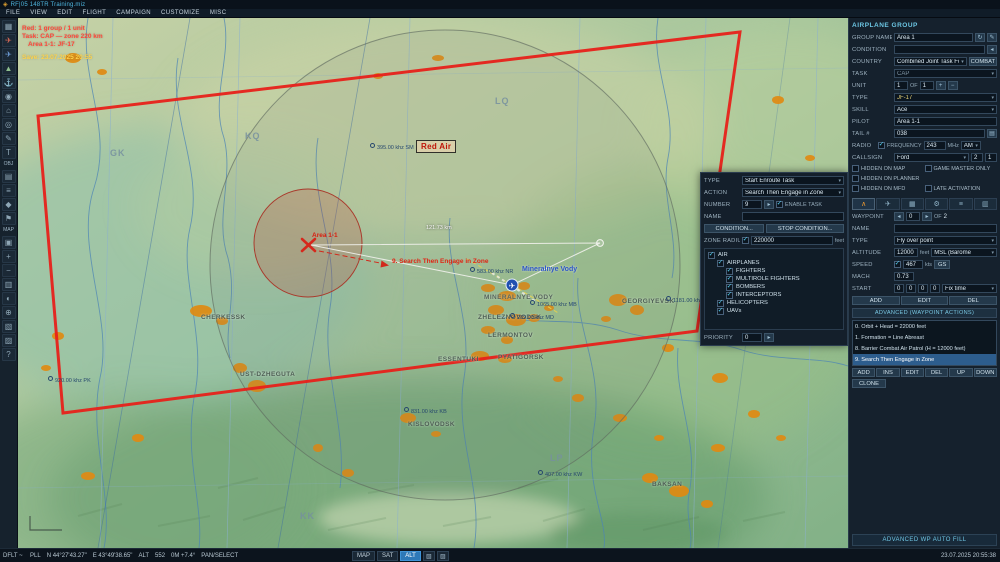 This screenshot has height=562, width=1000. What do you see at coordinates (924, 540) in the screenshot?
I see `advanced-wp-autofill-button: ADVANCED WP AUTO FILL` at bounding box center [924, 540].